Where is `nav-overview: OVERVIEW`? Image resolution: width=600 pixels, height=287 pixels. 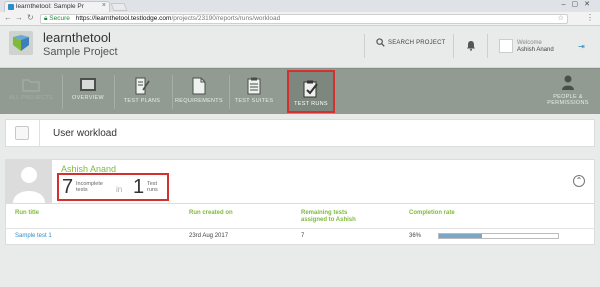 nav-overview: OVERVIEW is located at coordinates (88, 92).